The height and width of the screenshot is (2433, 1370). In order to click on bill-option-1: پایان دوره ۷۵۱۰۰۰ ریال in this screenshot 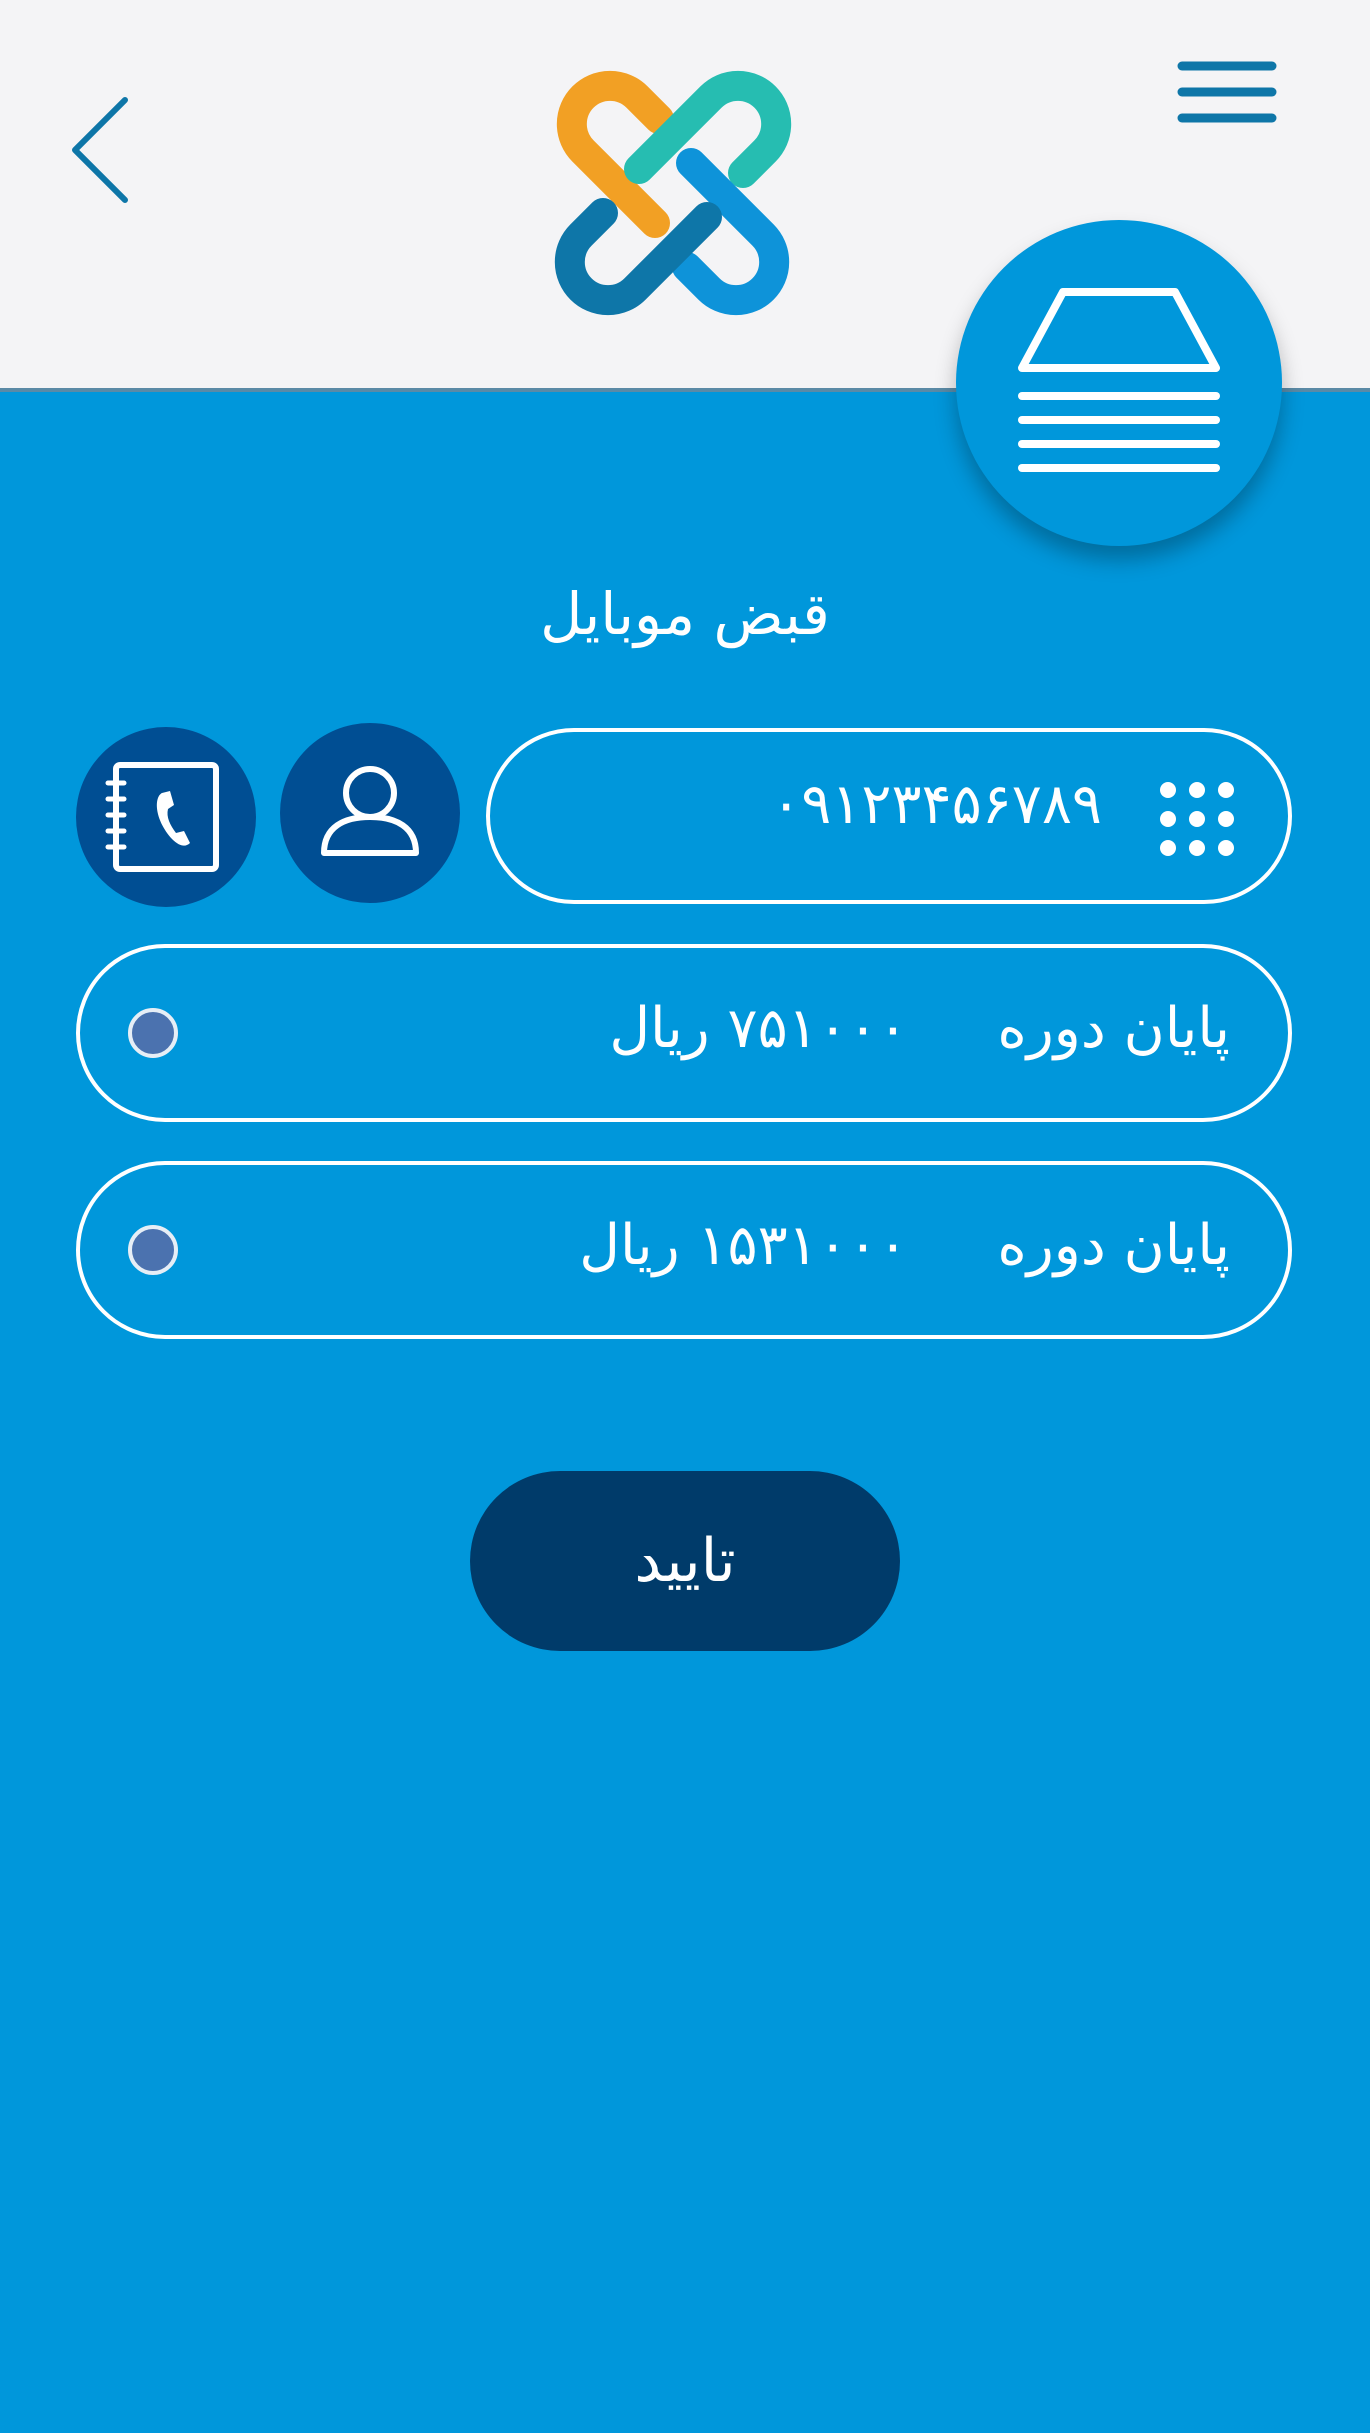, I will do `click(684, 1033)`.